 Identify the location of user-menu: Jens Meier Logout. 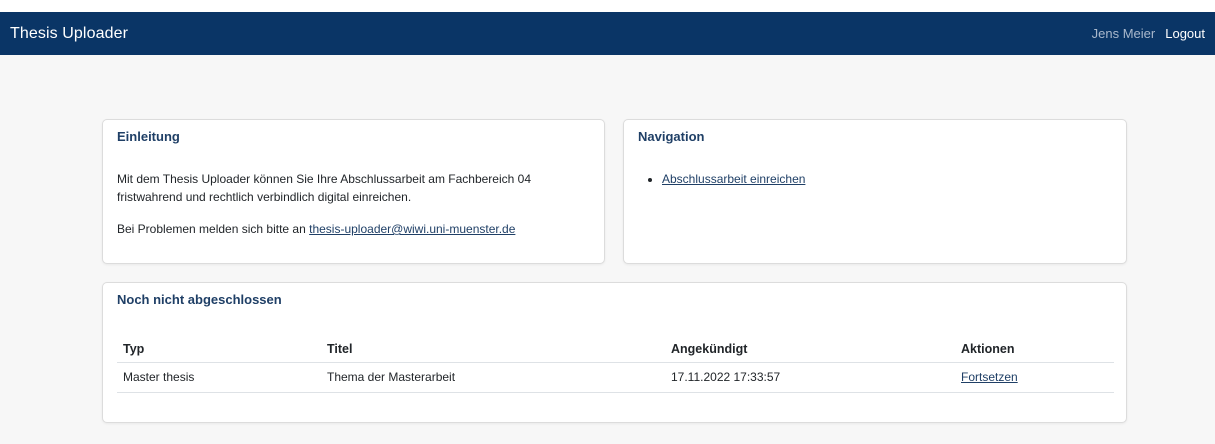
(1148, 33).